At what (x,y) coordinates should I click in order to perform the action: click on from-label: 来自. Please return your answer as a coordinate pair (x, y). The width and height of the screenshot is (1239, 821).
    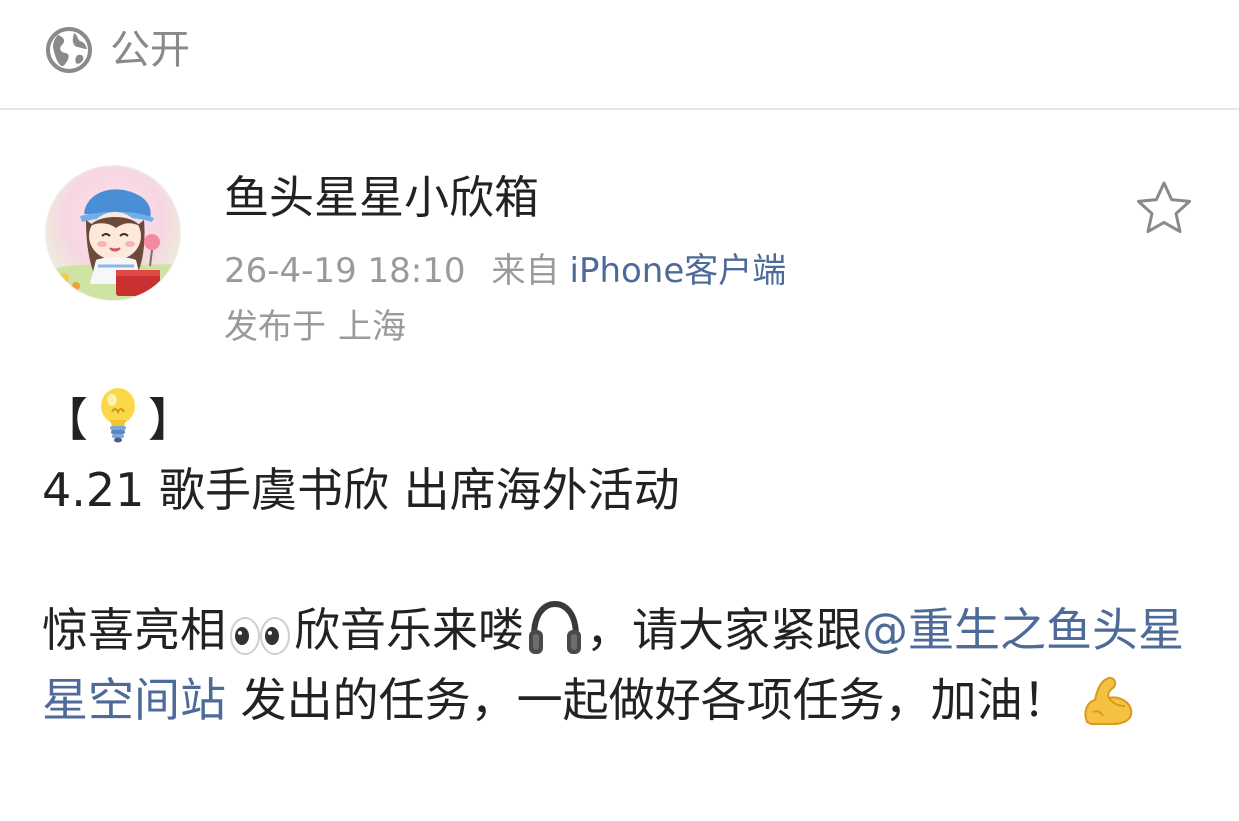
    Looking at the image, I should click on (525, 271).